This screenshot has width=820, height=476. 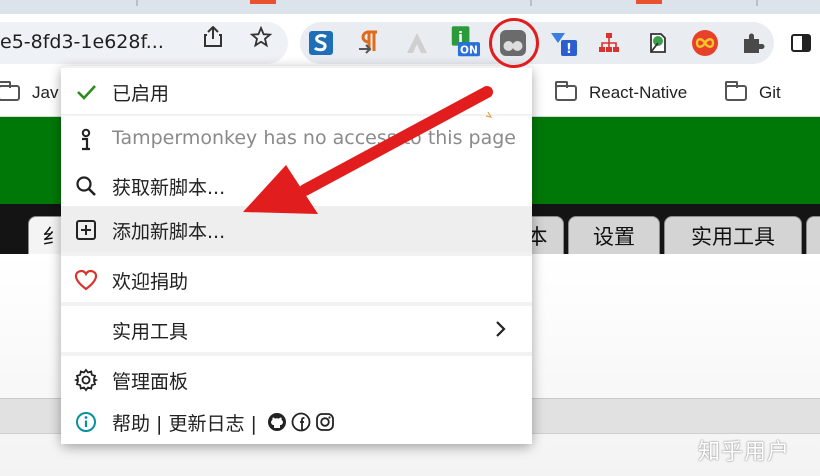 I want to click on bookmark-label: React-Native, so click(x=638, y=92).